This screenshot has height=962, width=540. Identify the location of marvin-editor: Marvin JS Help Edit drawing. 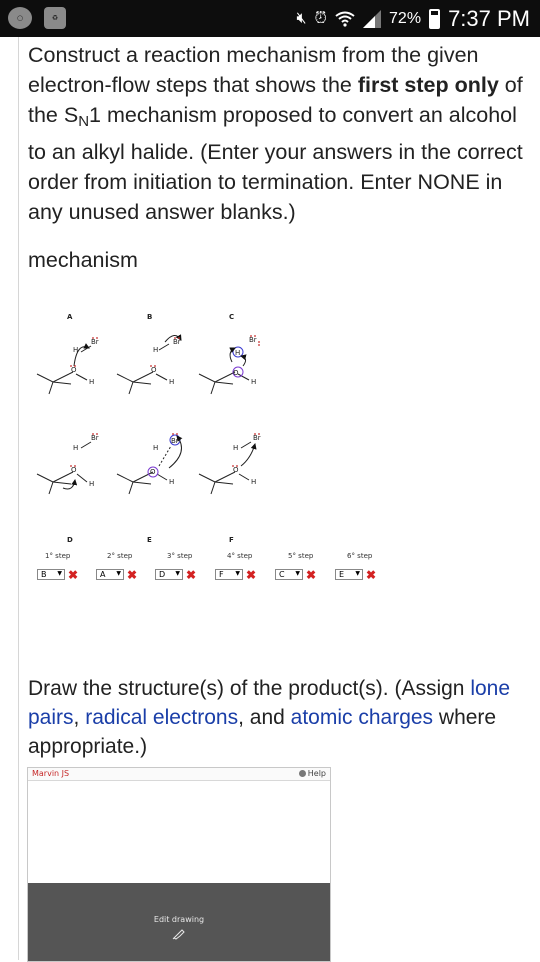
(179, 864).